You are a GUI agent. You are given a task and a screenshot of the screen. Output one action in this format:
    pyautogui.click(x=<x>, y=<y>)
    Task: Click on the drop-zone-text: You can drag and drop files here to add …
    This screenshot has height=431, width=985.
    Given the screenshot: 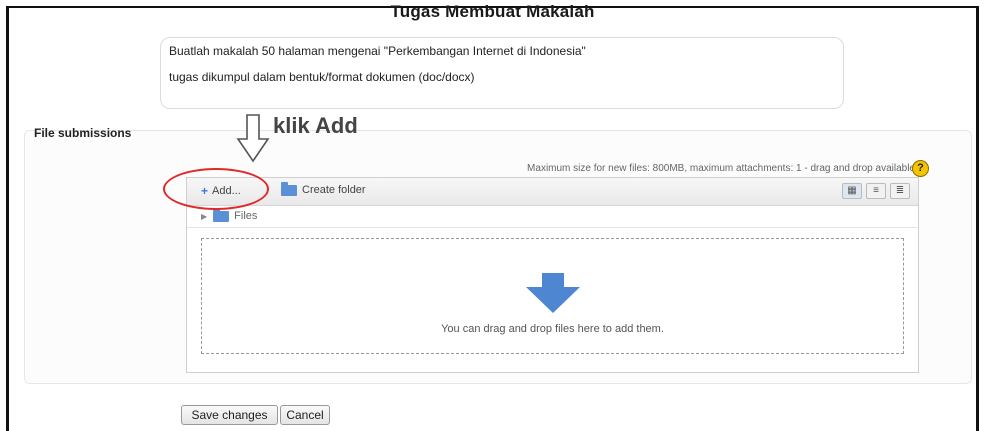 What is the action you would take?
    pyautogui.click(x=552, y=329)
    